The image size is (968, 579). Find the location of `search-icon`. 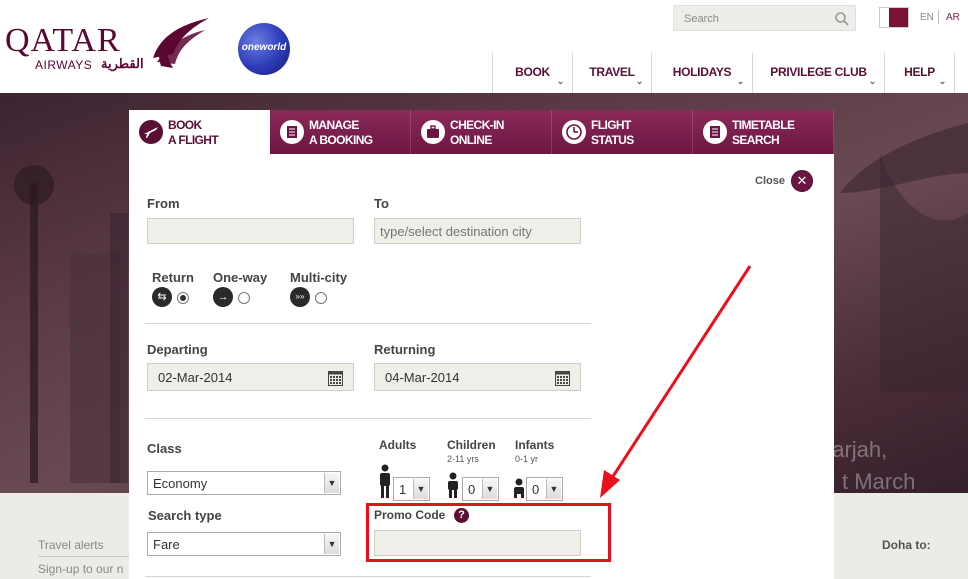

search-icon is located at coordinates (842, 19).